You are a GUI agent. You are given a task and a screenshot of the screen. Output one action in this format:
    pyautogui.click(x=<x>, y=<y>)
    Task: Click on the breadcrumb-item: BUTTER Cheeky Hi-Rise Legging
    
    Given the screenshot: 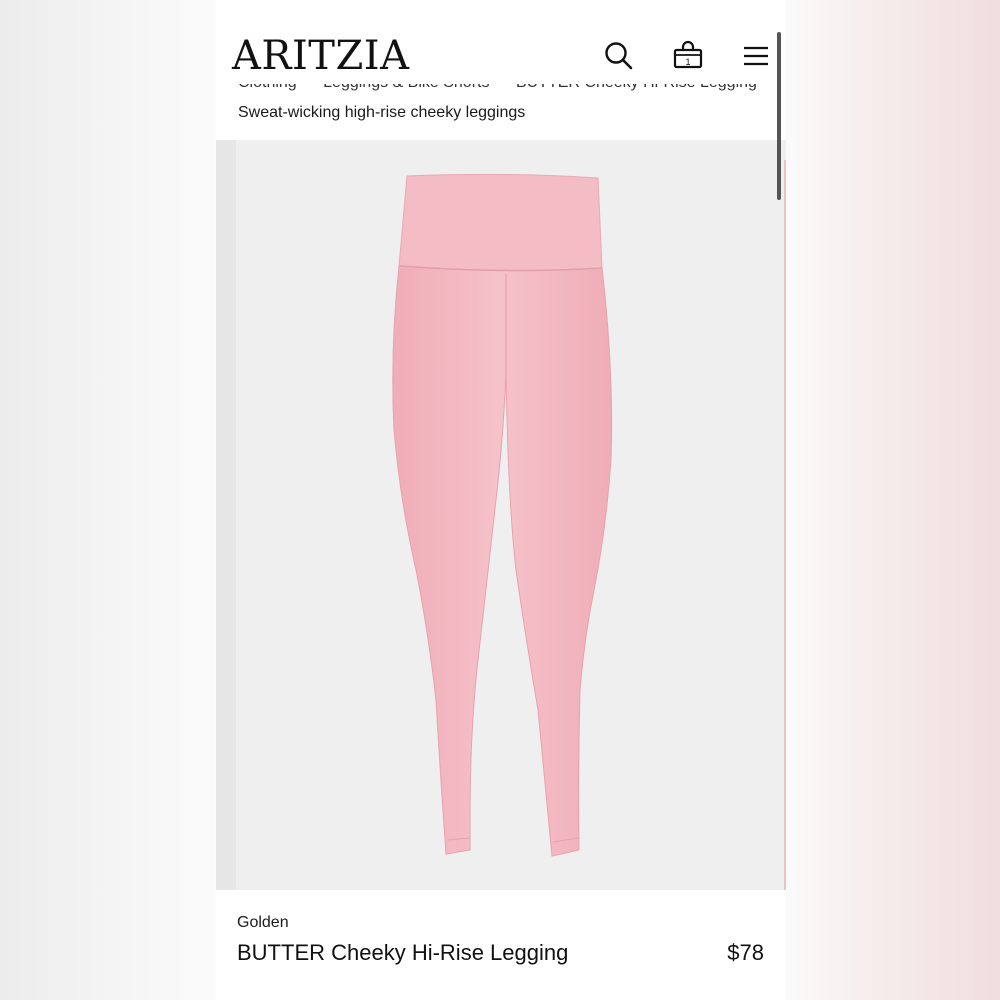 What is the action you would take?
    pyautogui.click(x=636, y=87)
    